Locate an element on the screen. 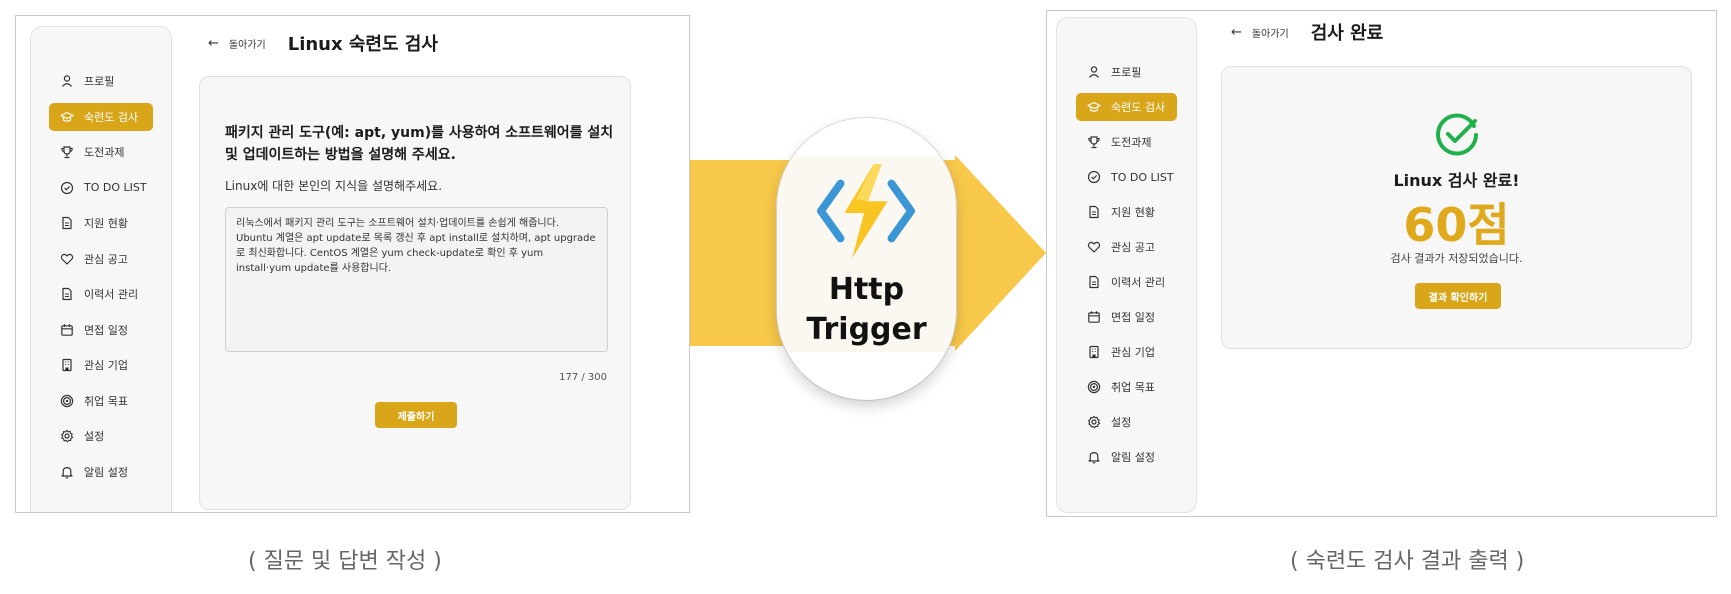  azure-functions-lightning-icon is located at coordinates (866, 211).